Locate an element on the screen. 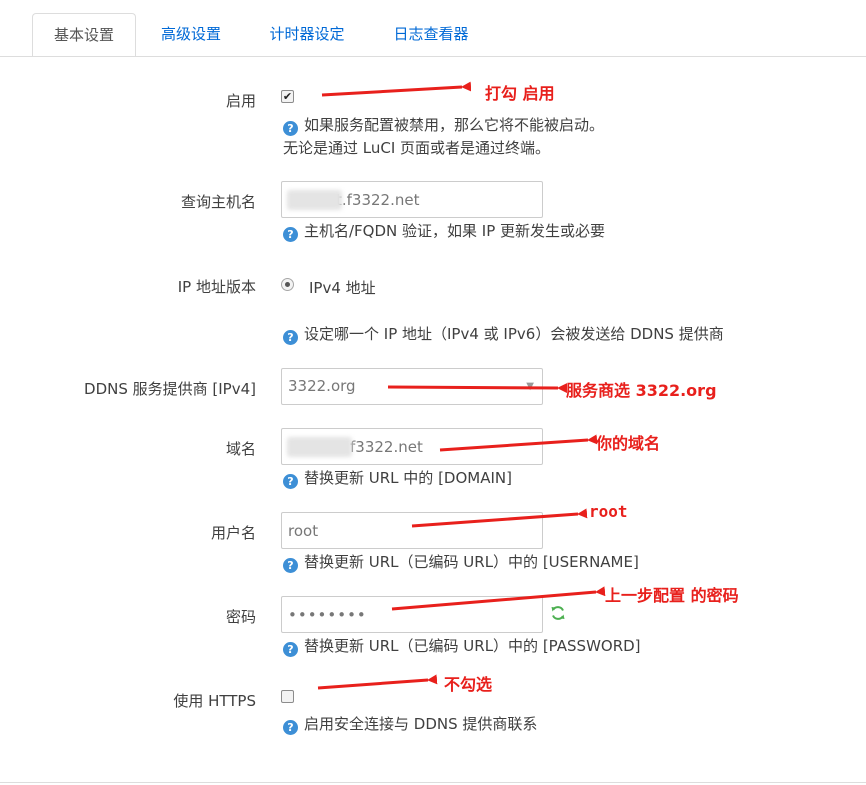 The image size is (866, 785). domain-hint: ? 替换更新 URL 中的 [DOMAIN] is located at coordinates (397, 478).